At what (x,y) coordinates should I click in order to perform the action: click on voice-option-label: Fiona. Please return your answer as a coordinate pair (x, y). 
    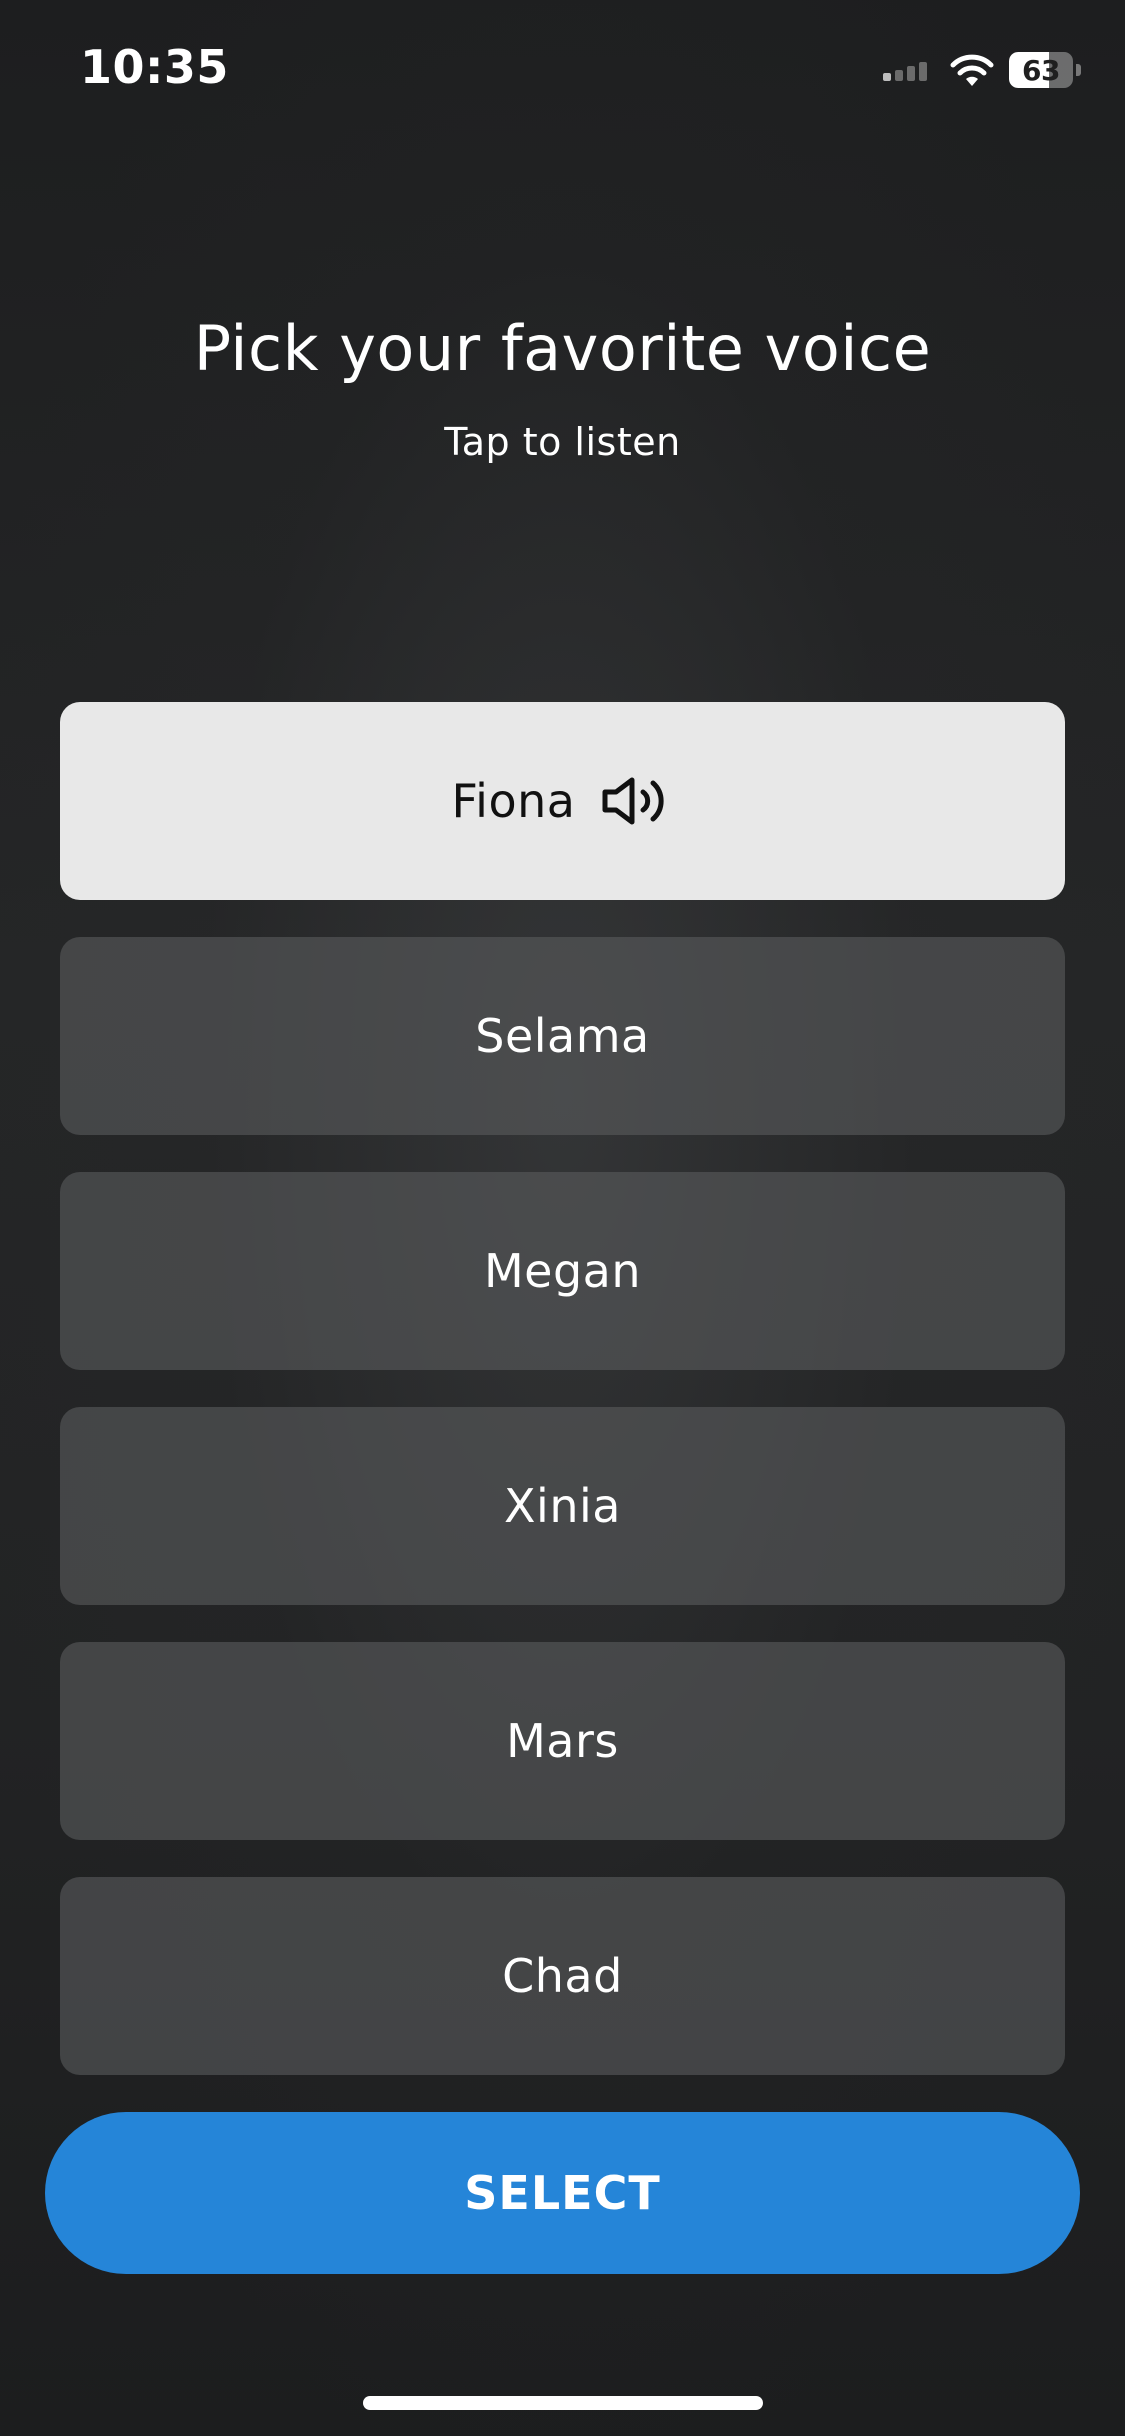
    Looking at the image, I should click on (513, 801).